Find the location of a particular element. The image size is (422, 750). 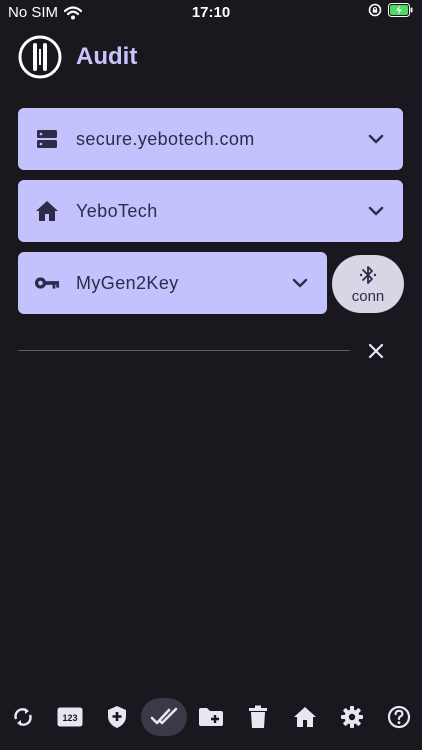

shield-plus-button is located at coordinates (117, 717).